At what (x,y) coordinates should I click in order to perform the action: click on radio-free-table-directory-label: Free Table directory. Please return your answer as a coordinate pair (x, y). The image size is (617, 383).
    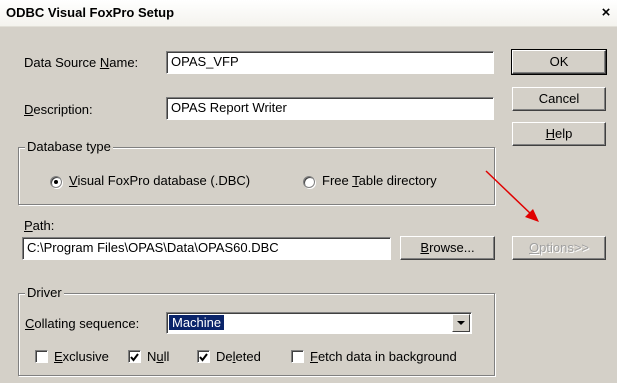
    Looking at the image, I should click on (379, 180).